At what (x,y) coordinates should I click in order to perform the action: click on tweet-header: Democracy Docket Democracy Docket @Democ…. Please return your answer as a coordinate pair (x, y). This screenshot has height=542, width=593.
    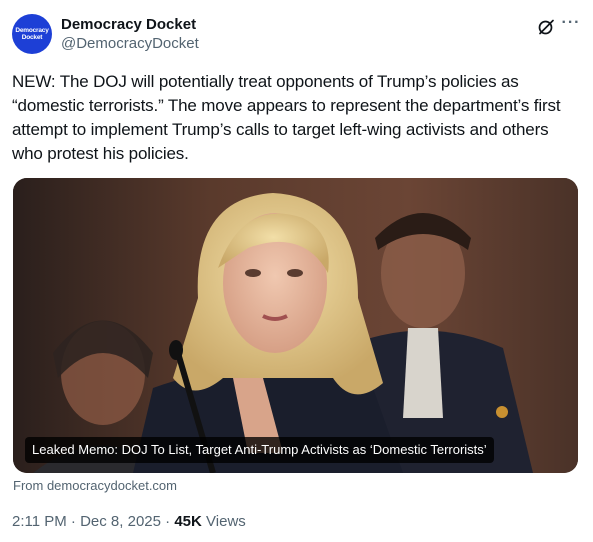
    Looking at the image, I should click on (297, 36).